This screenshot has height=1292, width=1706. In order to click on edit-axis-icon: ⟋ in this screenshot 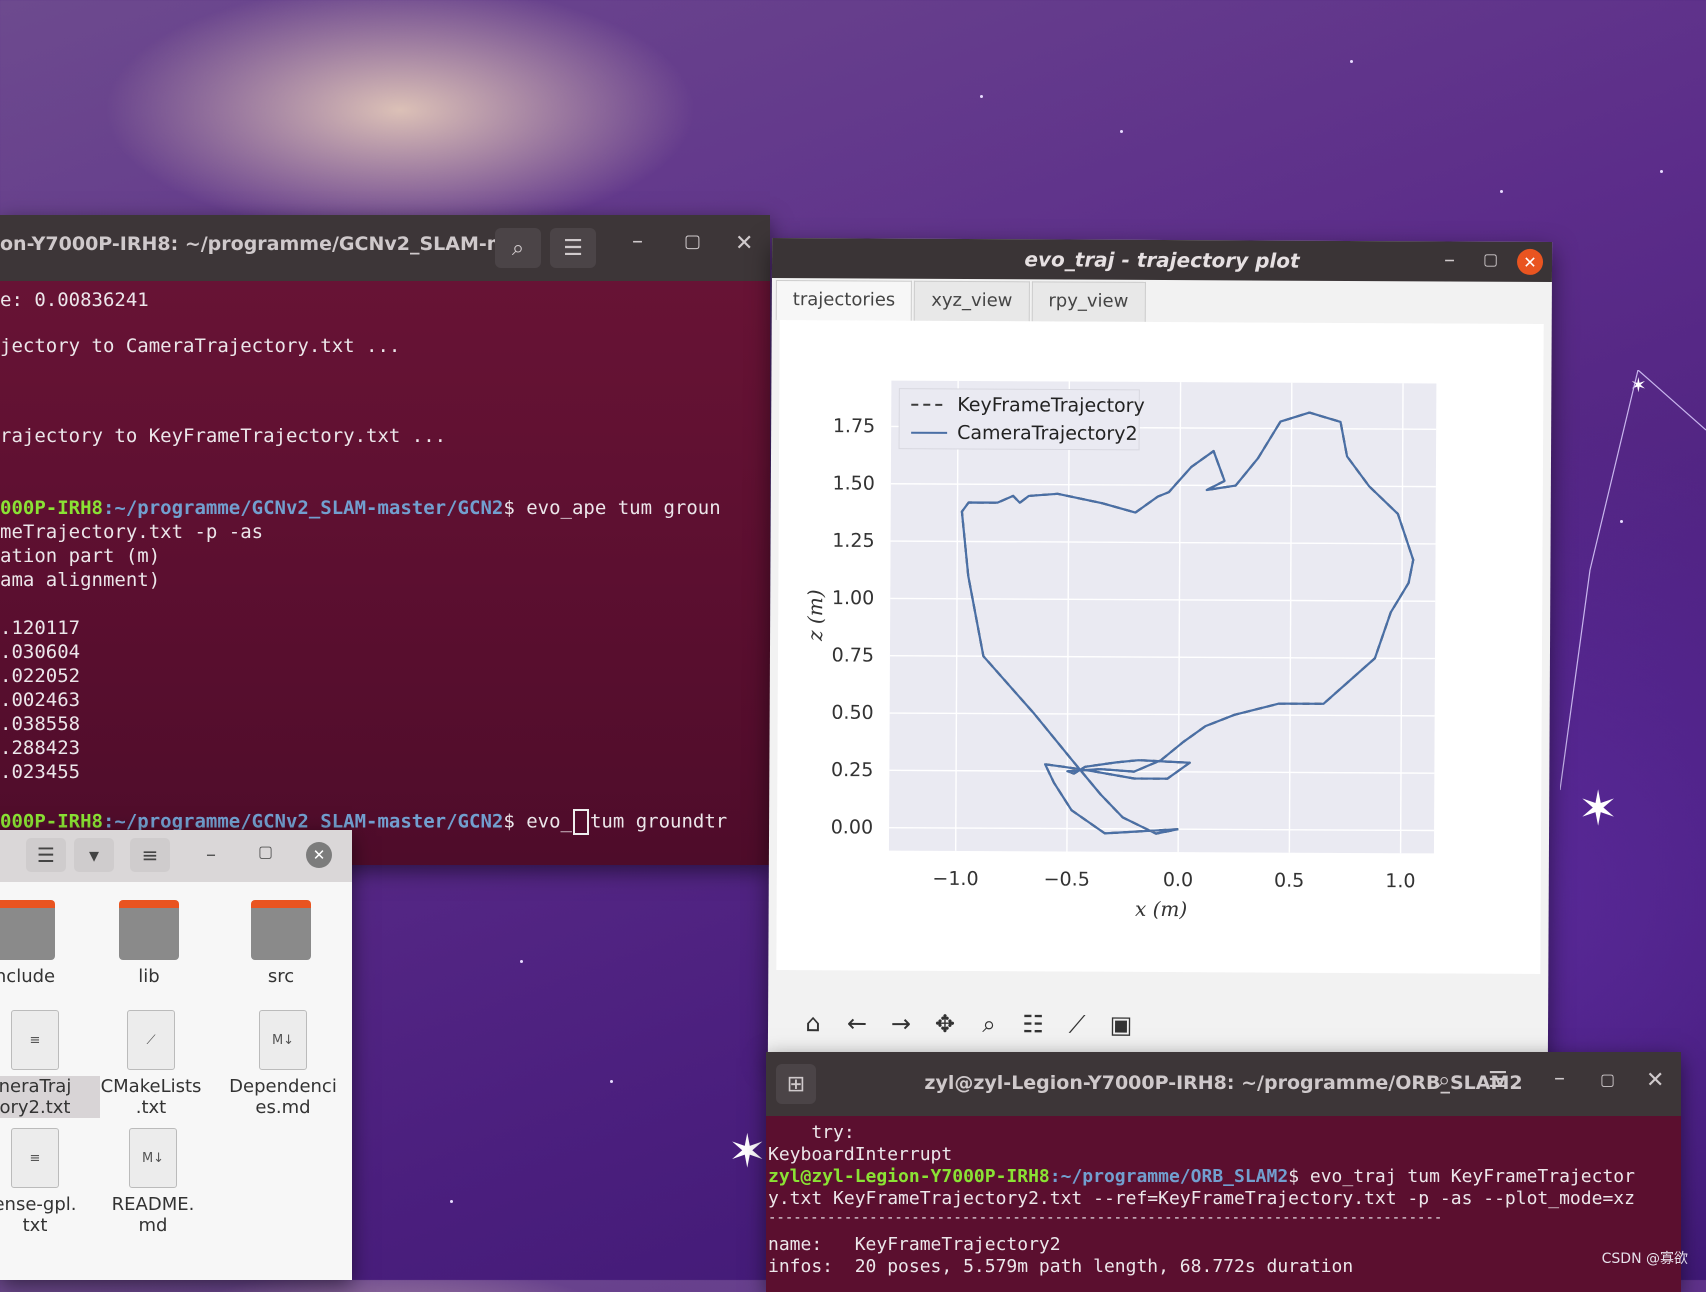, I will do `click(1077, 1025)`.